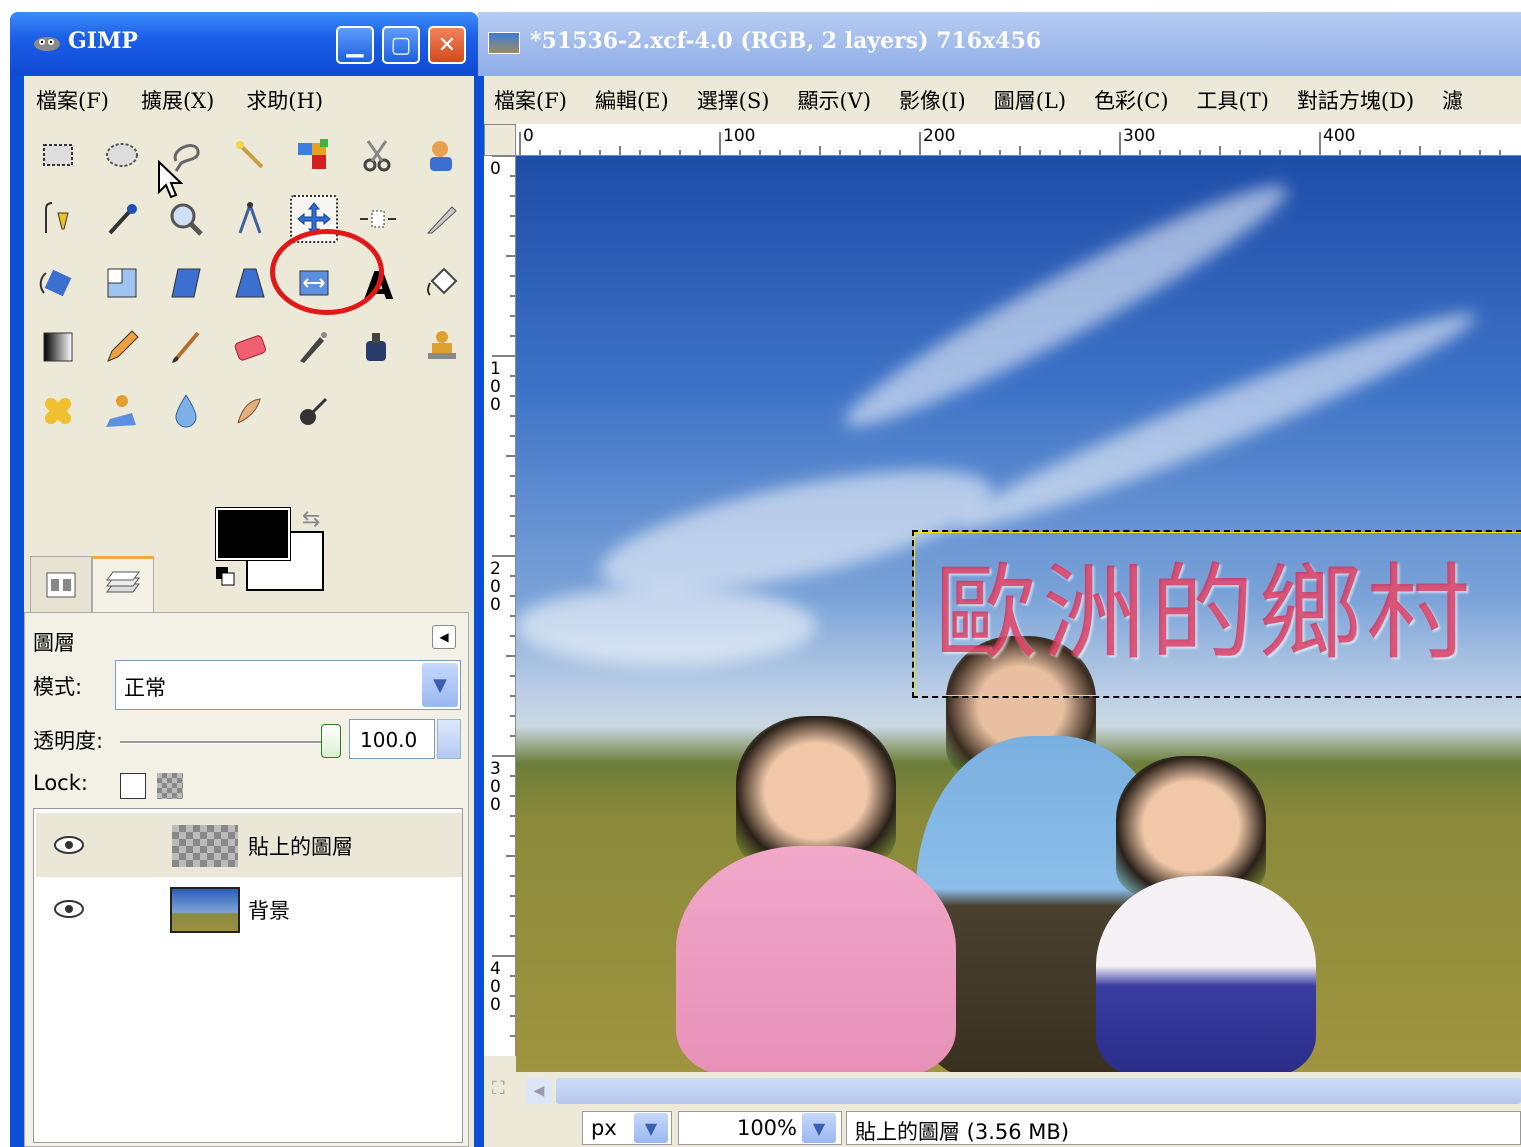 Image resolution: width=1521 pixels, height=1147 pixels. Describe the element at coordinates (1038, 1091) in the screenshot. I see `scrollbar-thumb` at that location.